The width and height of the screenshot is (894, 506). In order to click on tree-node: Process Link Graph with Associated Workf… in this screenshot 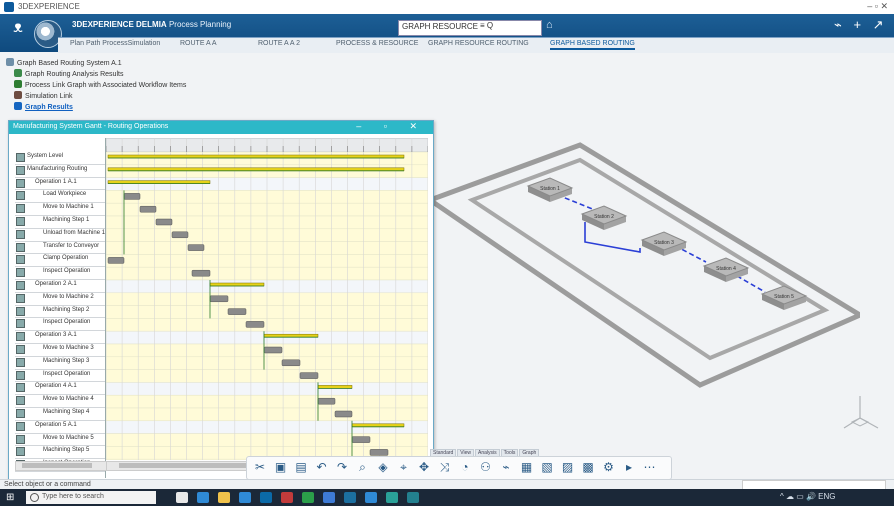, I will do `click(100, 84)`.